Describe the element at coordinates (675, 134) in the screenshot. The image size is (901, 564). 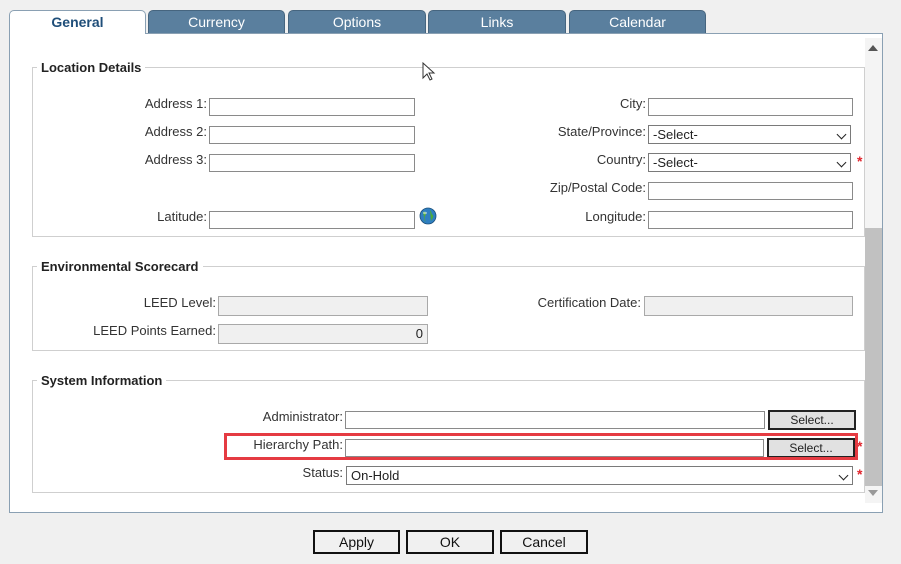
I see `state-select-value: -Select-` at that location.